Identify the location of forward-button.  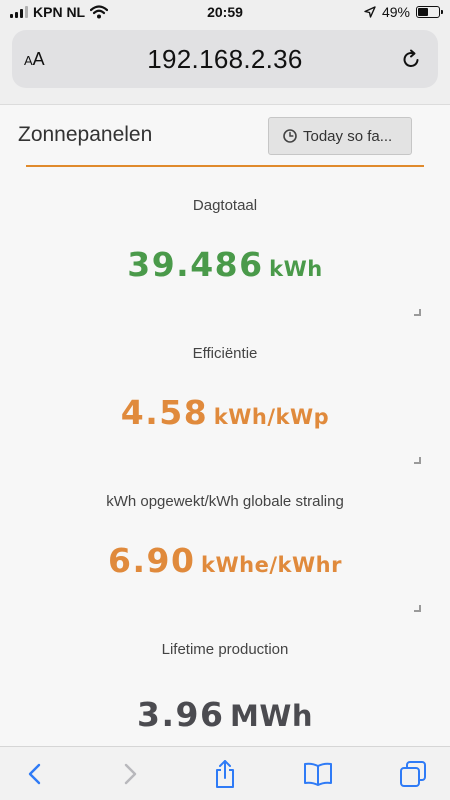
(130, 774).